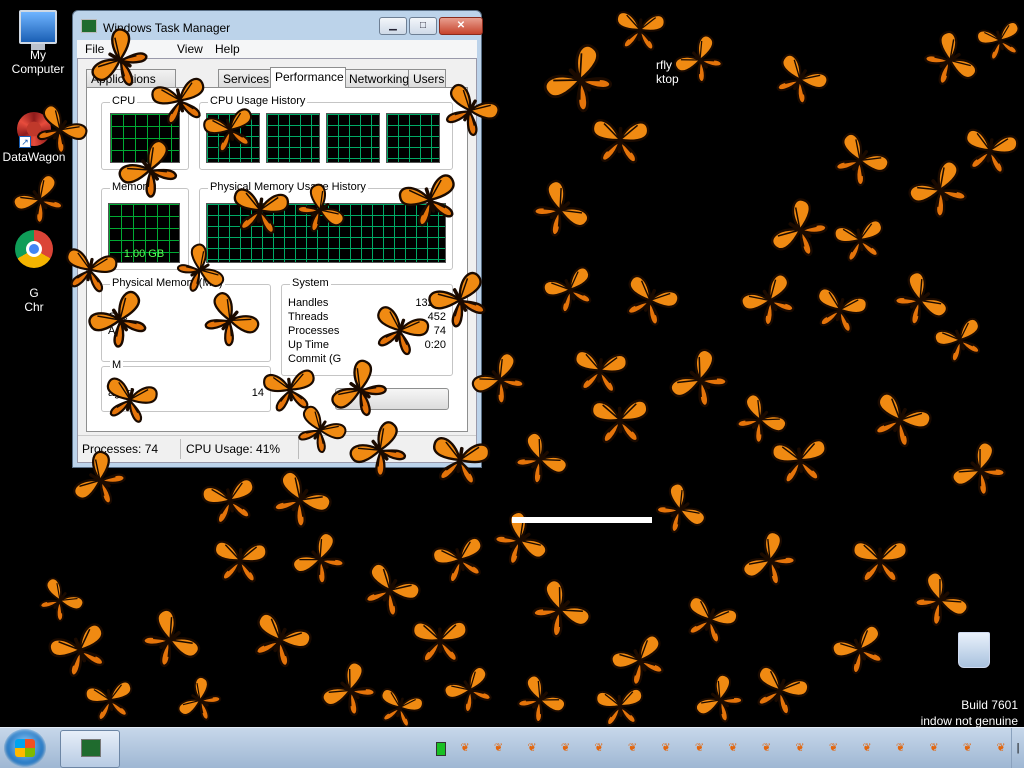 The height and width of the screenshot is (768, 1024). I want to click on menu-view: View, so click(190, 49).